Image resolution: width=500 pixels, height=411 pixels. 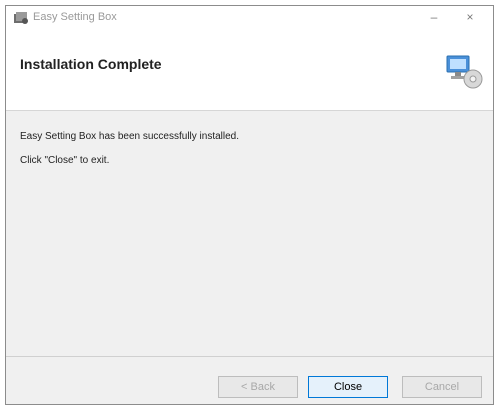 What do you see at coordinates (258, 387) in the screenshot?
I see `back-button: < Back` at bounding box center [258, 387].